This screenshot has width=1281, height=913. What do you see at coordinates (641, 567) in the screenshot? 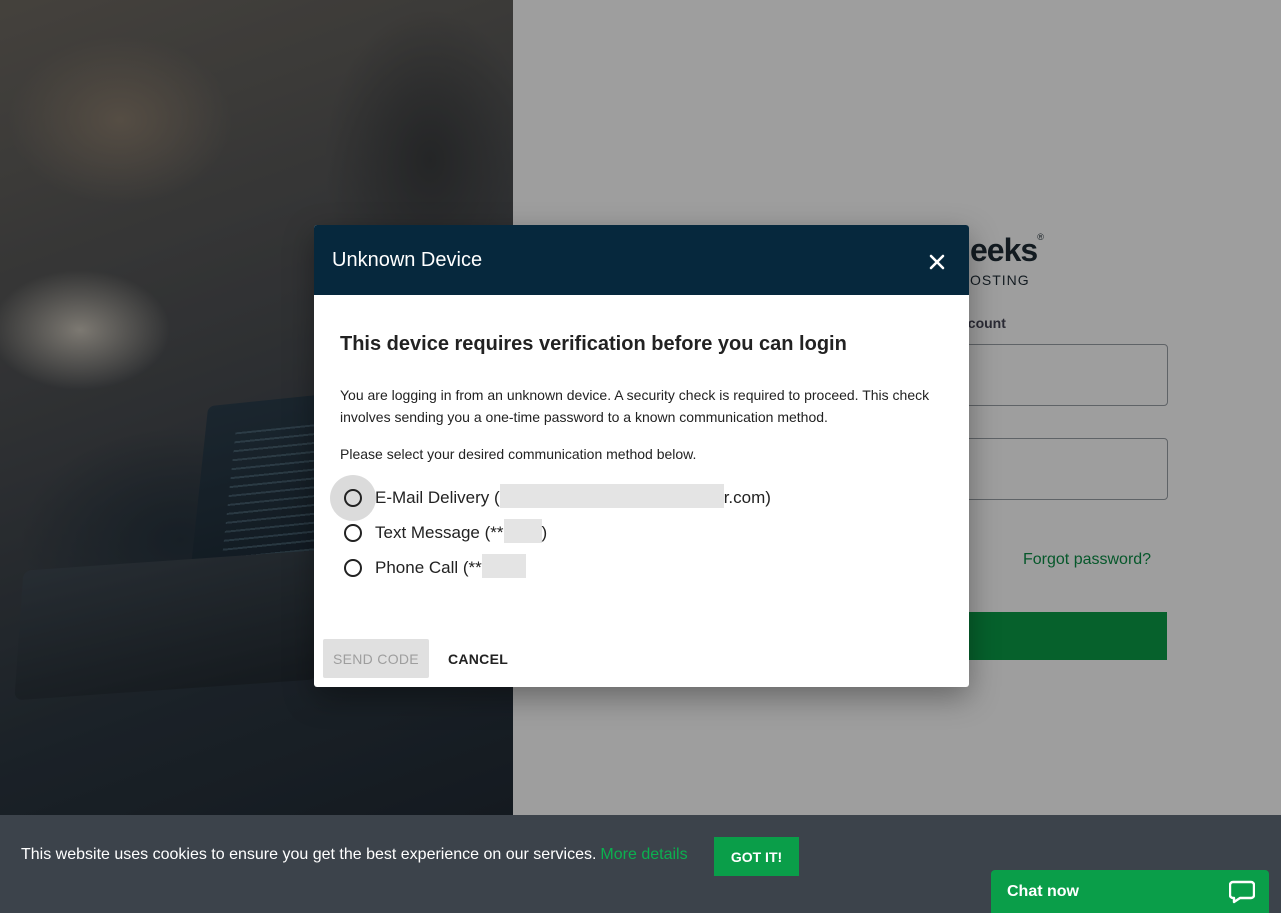
I see `option-phone-call: Phone Call (**` at bounding box center [641, 567].